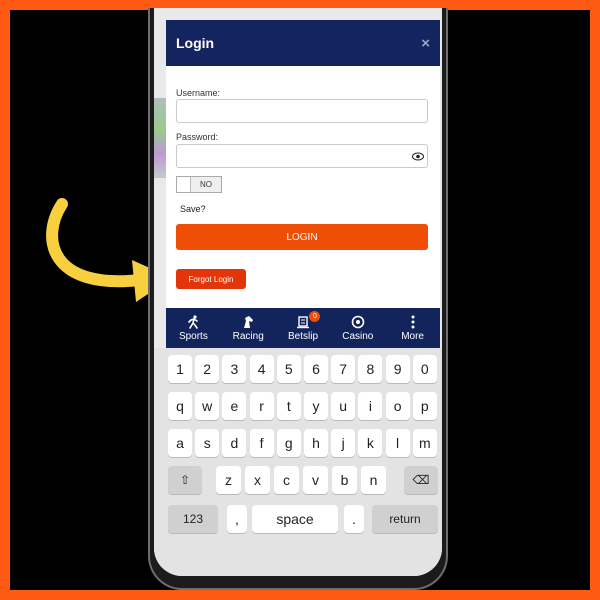  Describe the element at coordinates (316, 406) in the screenshot. I see `key-y: y` at that location.